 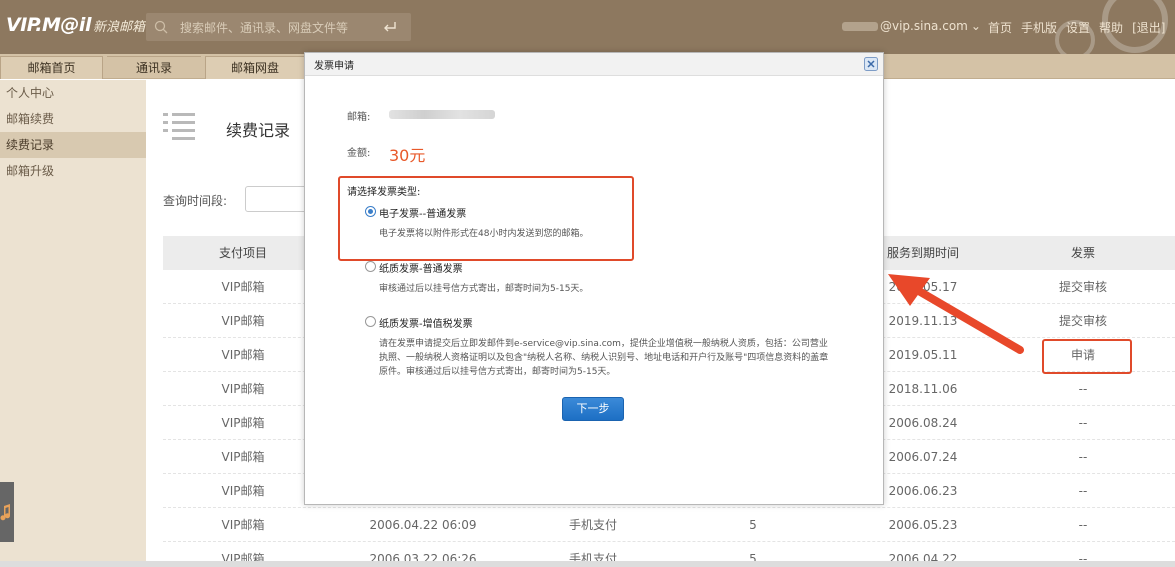 What do you see at coordinates (258, 130) in the screenshot?
I see `page-title: 续费记录` at bounding box center [258, 130].